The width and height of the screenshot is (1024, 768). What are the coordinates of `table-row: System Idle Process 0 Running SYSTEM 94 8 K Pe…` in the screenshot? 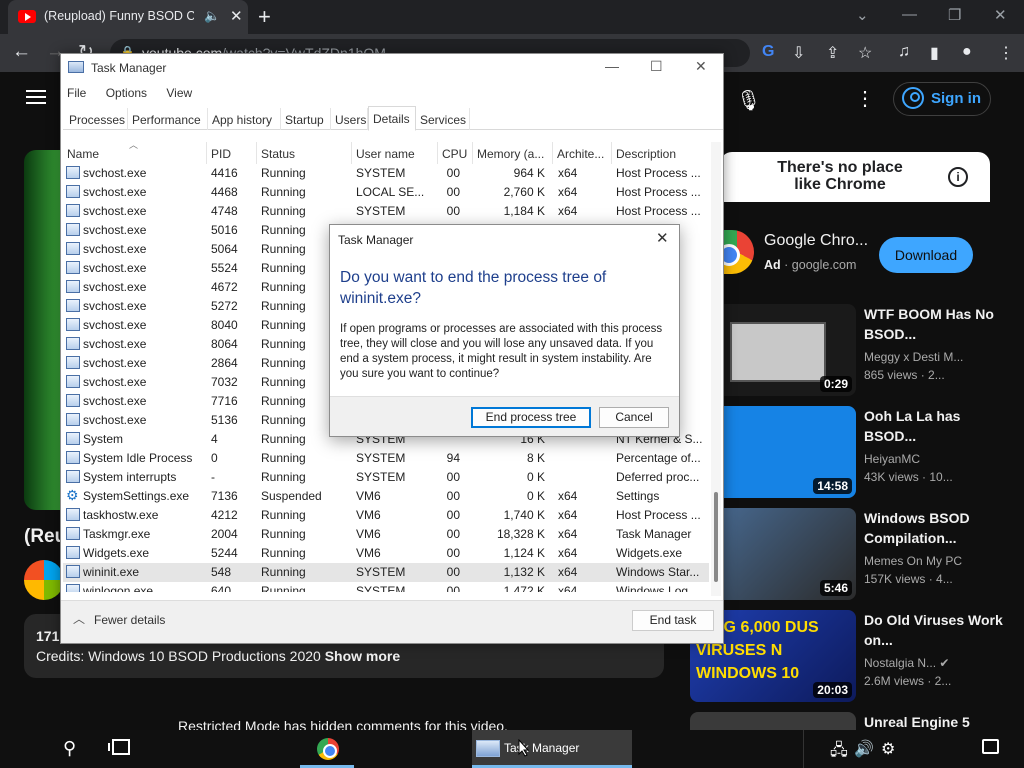 It's located at (386, 458).